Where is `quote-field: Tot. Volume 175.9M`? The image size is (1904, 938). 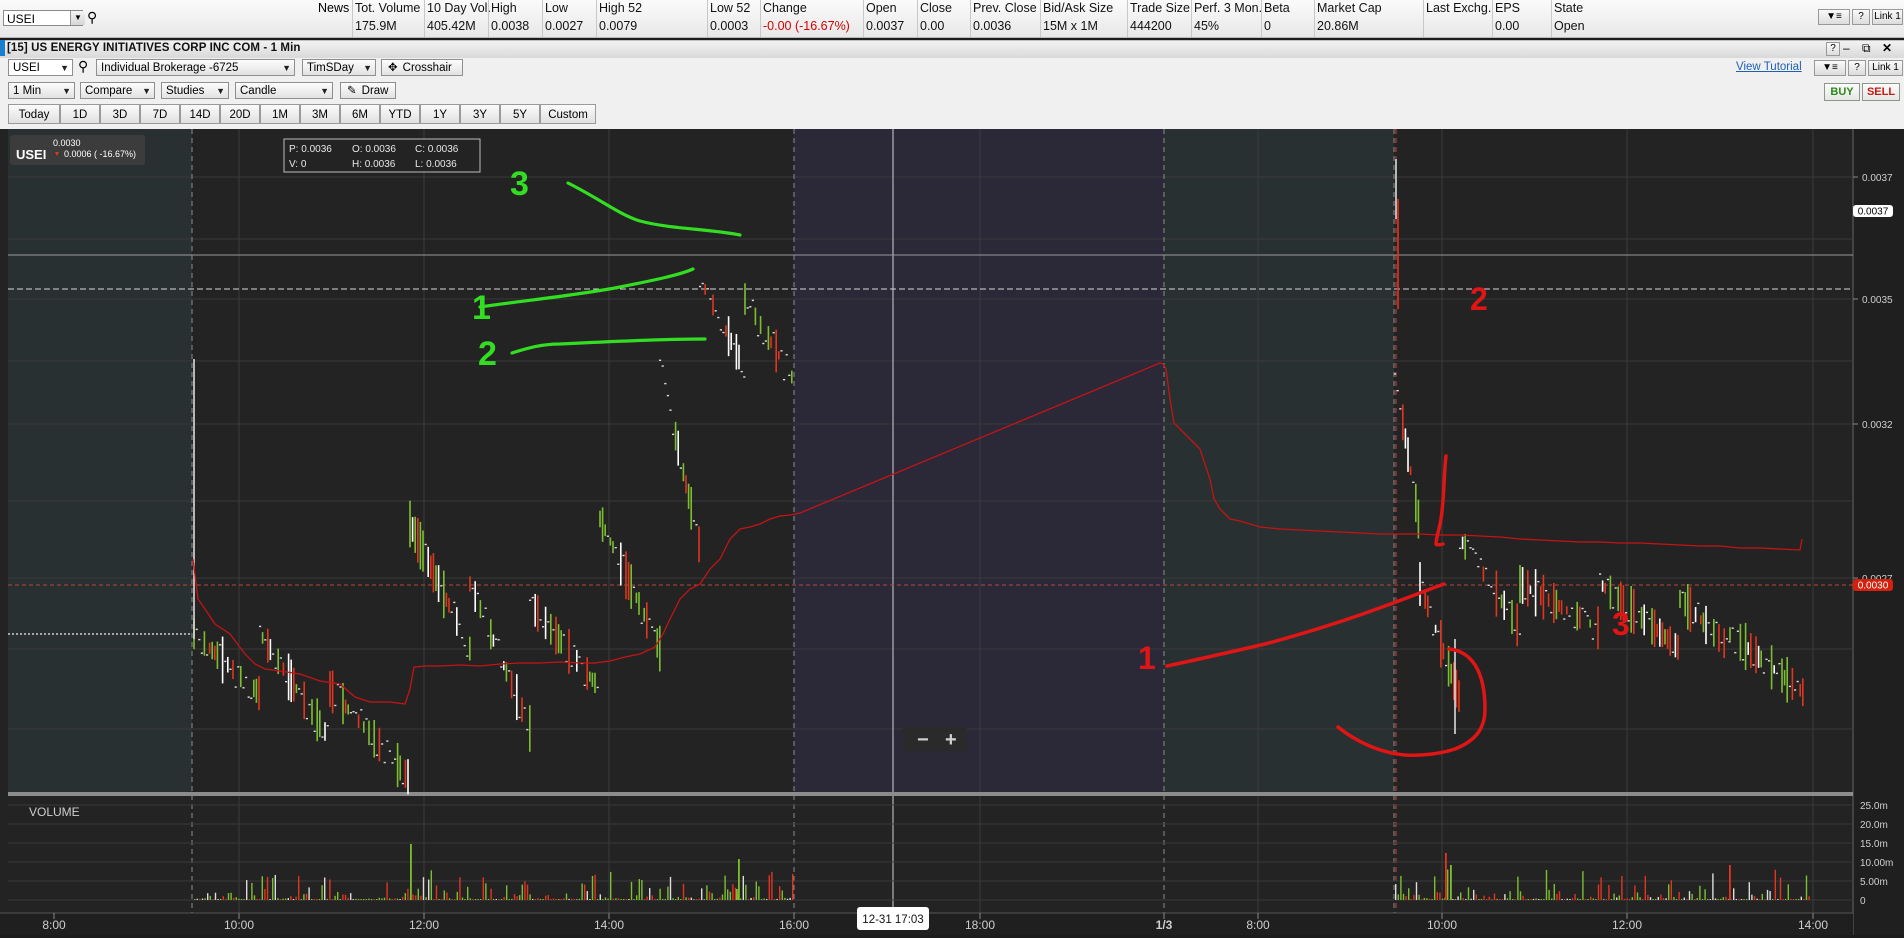
quote-field: Tot. Volume 175.9M is located at coordinates (388, 18).